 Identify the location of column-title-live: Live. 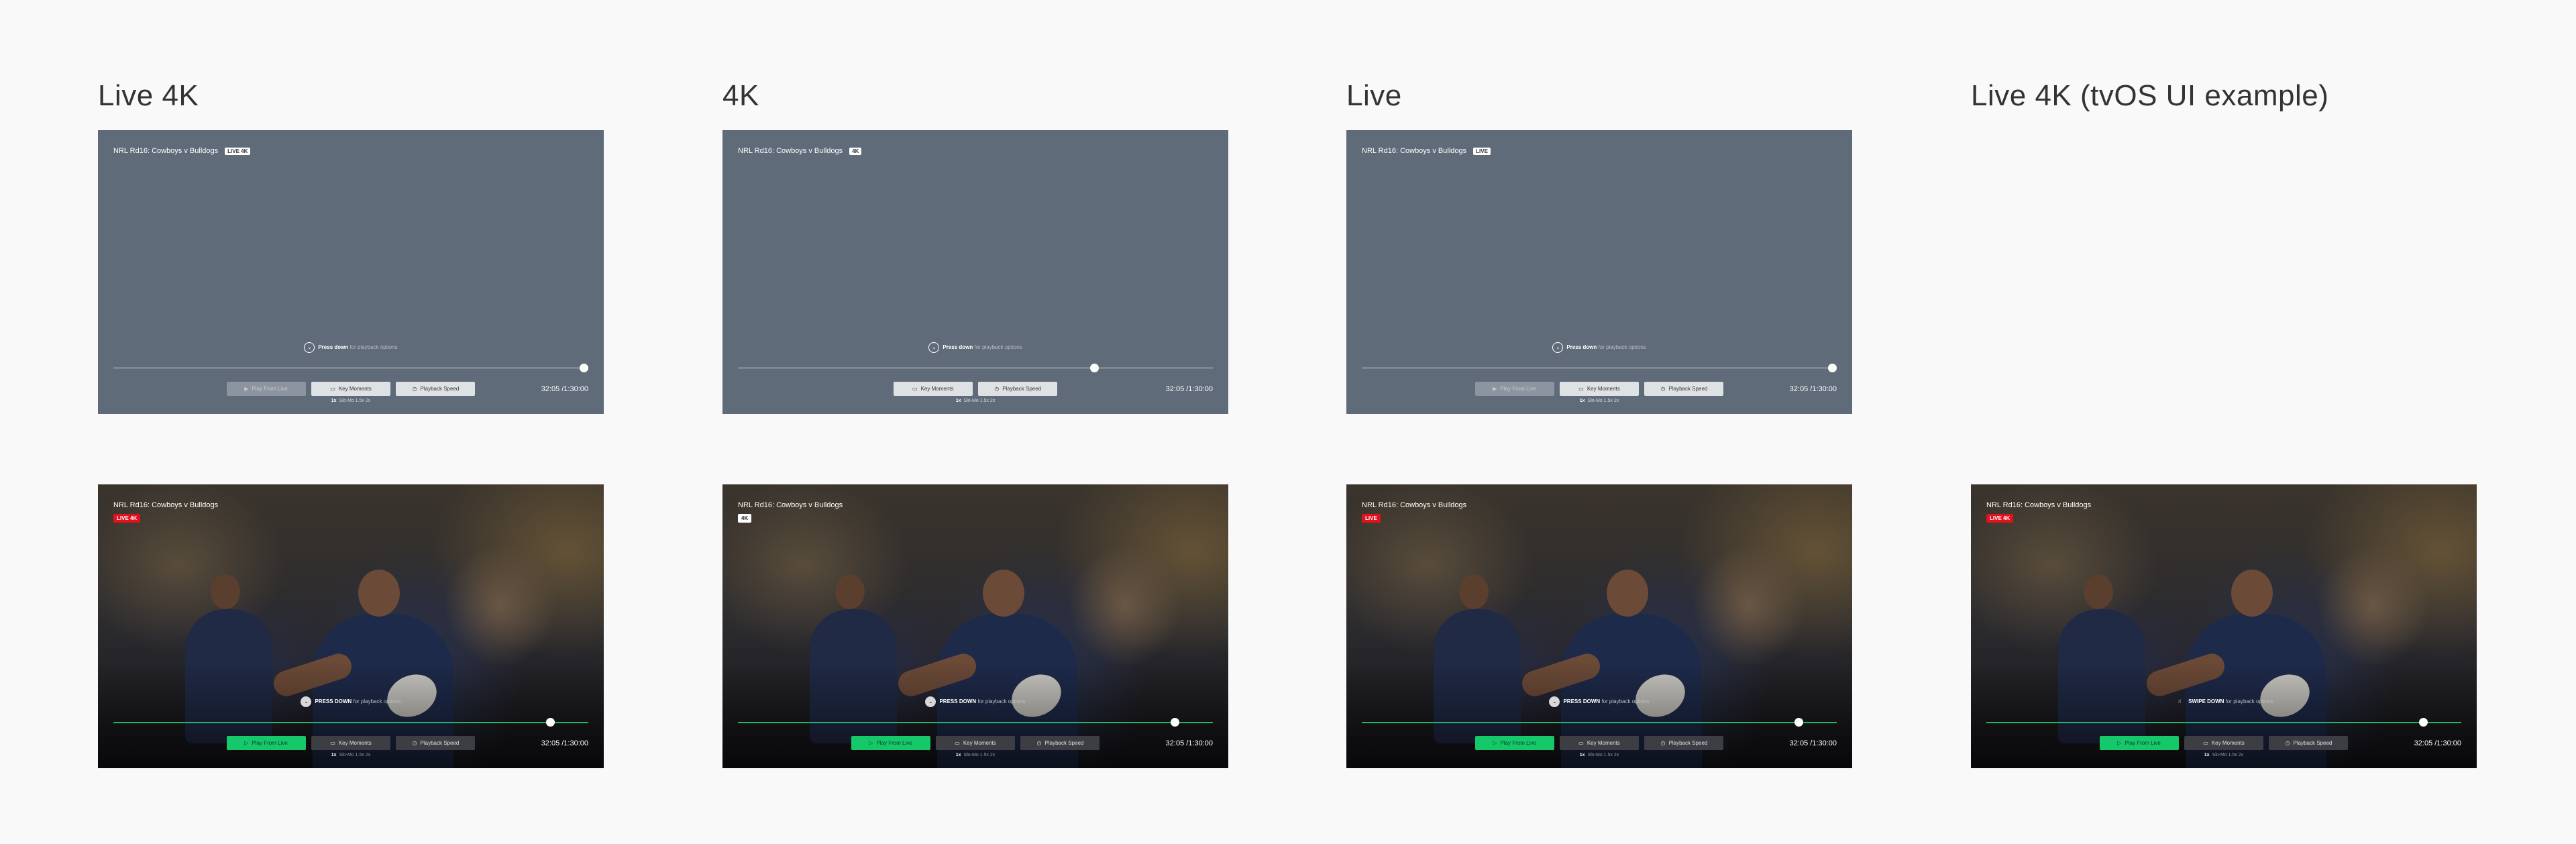
(1374, 95).